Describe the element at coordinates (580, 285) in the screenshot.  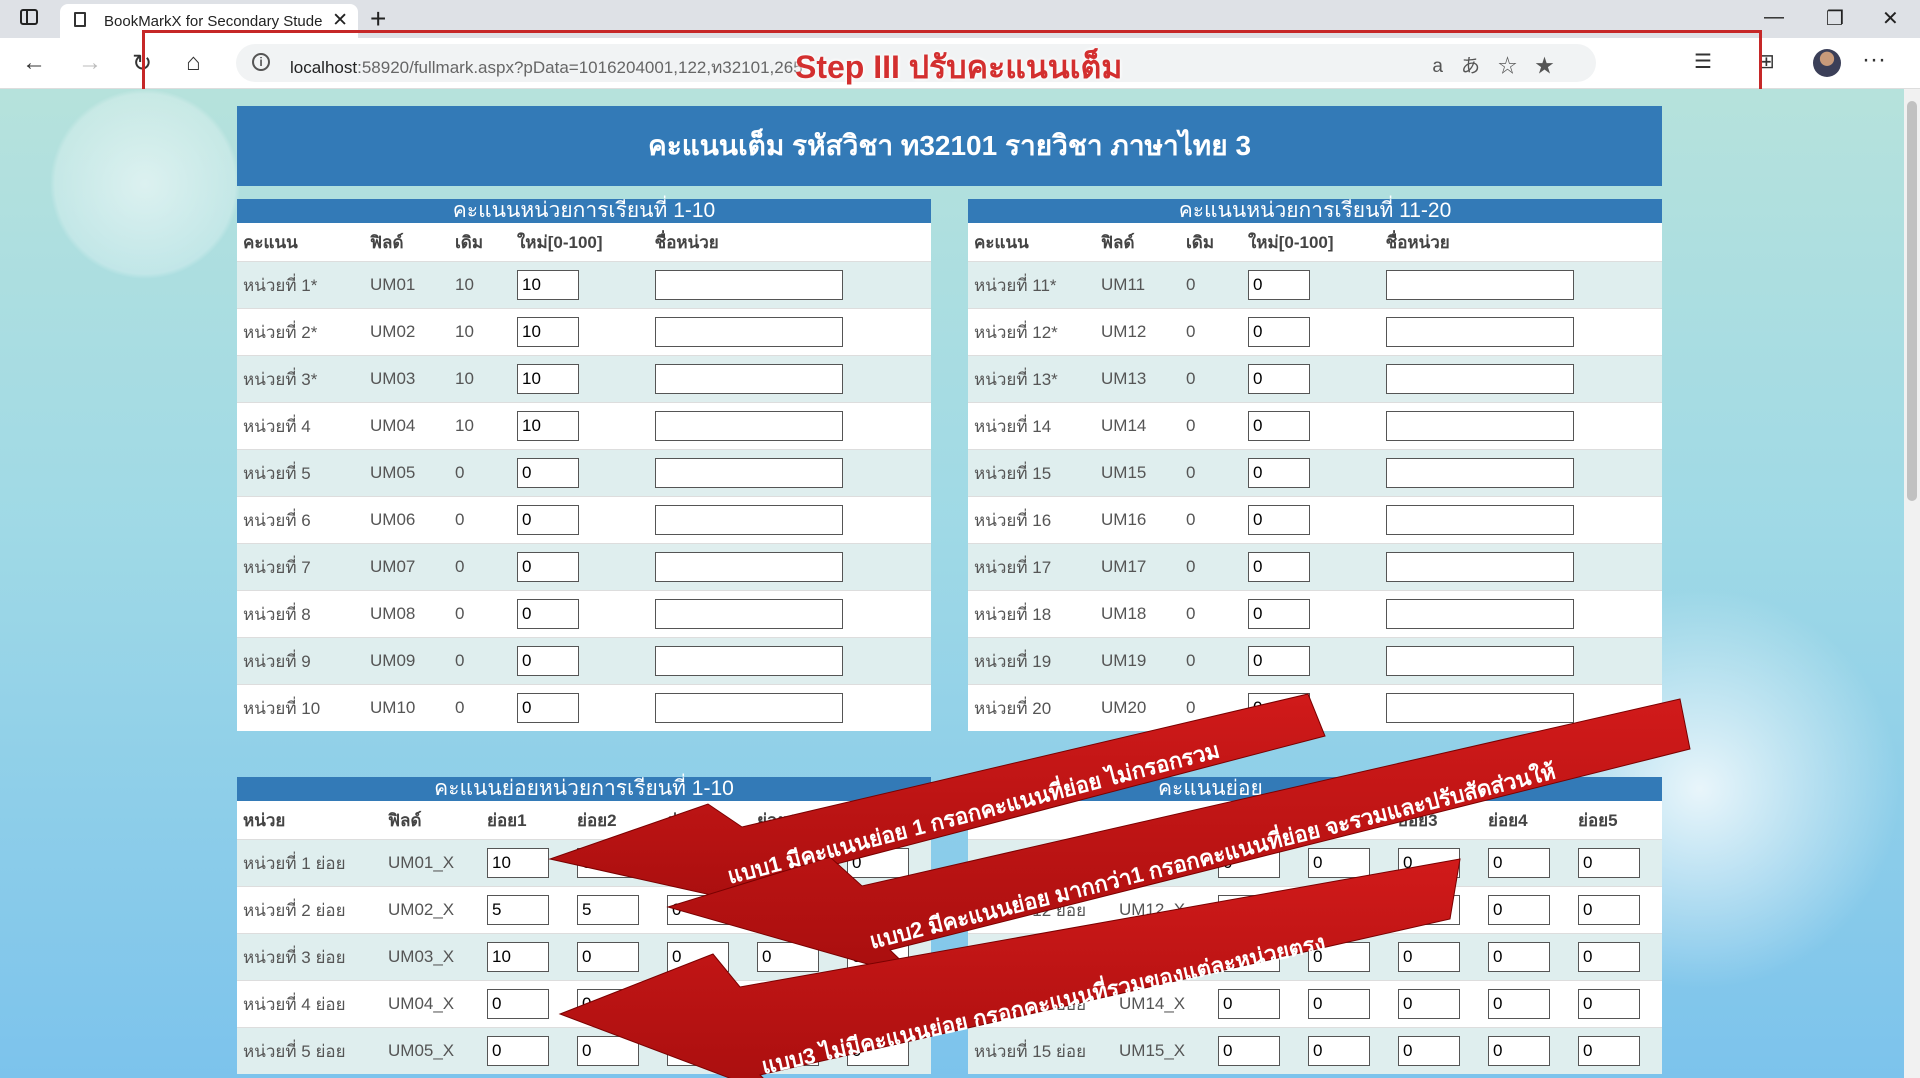
I see `new-score-cell` at that location.